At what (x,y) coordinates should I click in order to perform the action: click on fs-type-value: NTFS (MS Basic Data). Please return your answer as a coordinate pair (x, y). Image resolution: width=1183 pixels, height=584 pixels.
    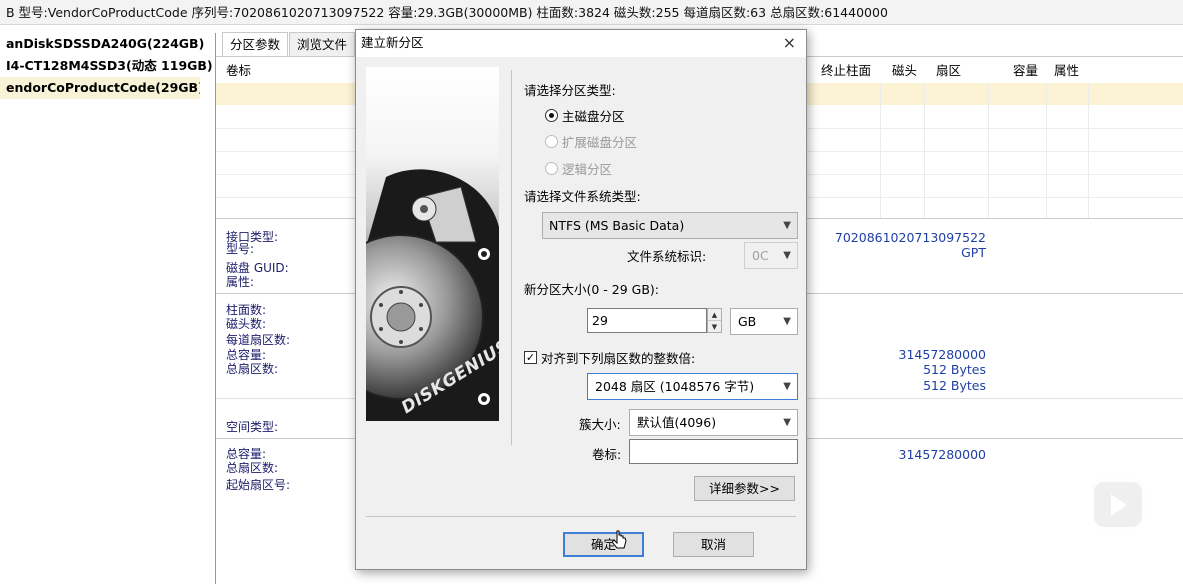
    Looking at the image, I should click on (617, 225).